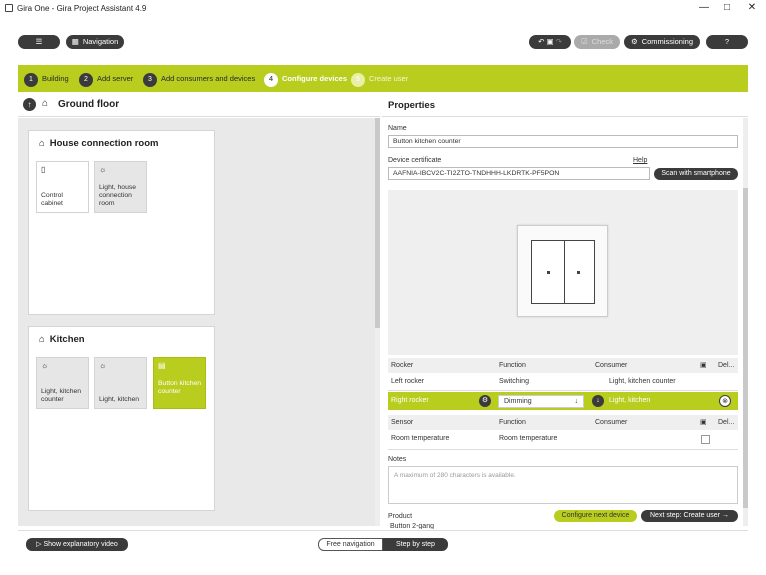 This screenshot has height=575, width=766. I want to click on save-icon: ▣, so click(550, 41).